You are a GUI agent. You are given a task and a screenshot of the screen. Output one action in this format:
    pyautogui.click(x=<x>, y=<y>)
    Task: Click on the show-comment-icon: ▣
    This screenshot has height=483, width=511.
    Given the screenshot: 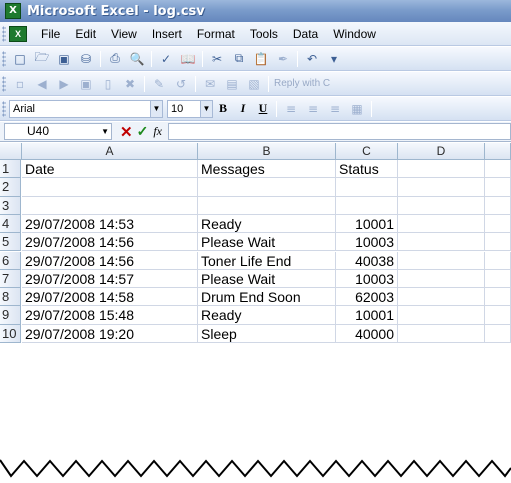 What is the action you would take?
    pyautogui.click(x=86, y=84)
    